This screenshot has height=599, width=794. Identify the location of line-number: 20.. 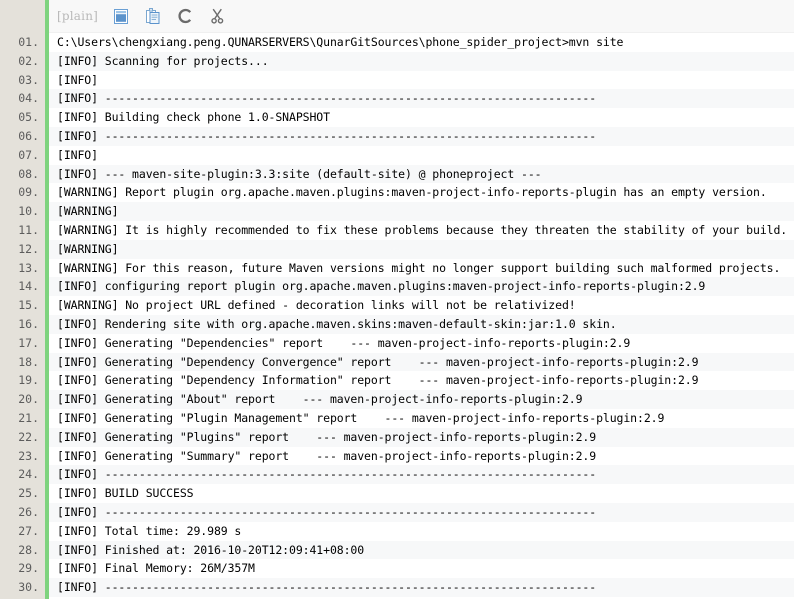
(28, 399).